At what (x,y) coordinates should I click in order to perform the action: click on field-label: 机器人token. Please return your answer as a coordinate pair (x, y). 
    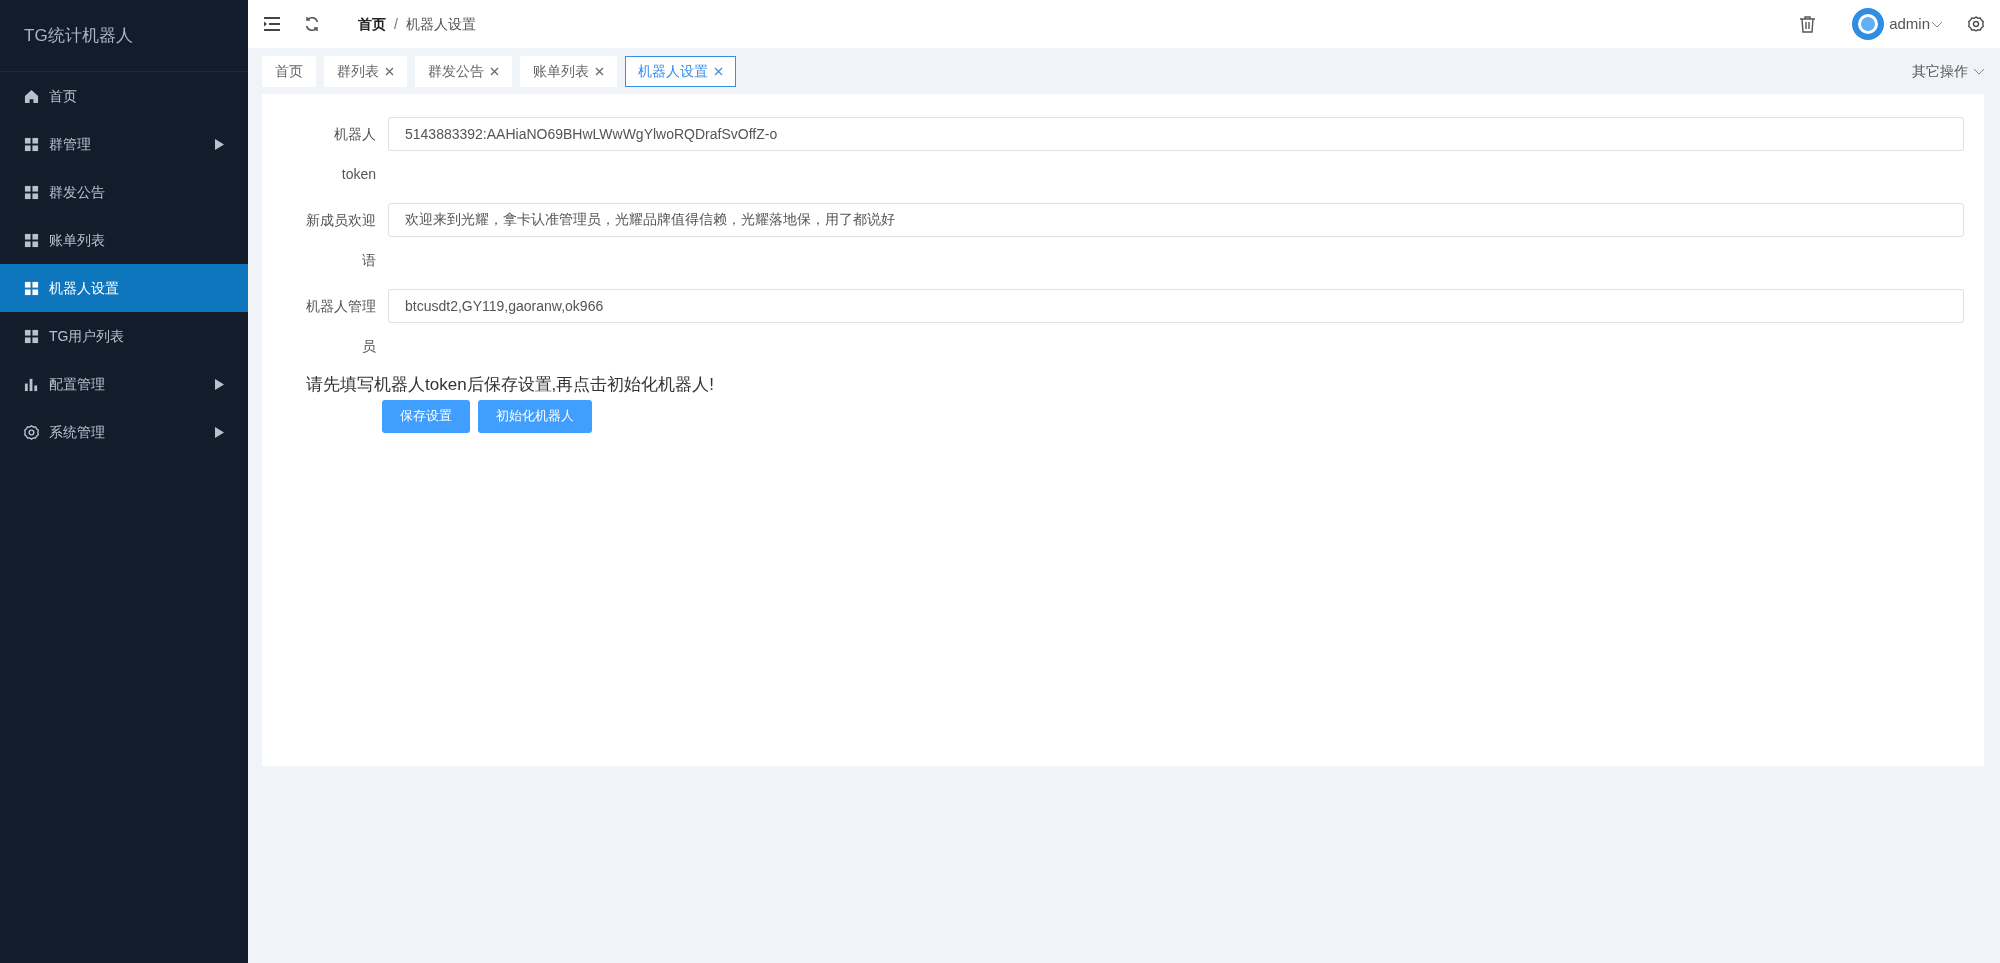
    Looking at the image, I should click on (355, 154).